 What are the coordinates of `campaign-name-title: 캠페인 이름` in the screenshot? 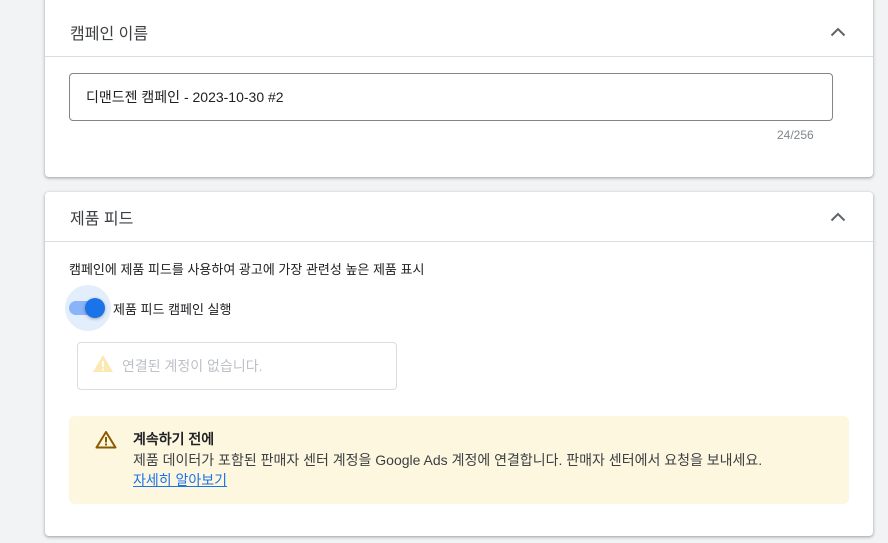 It's located at (109, 34).